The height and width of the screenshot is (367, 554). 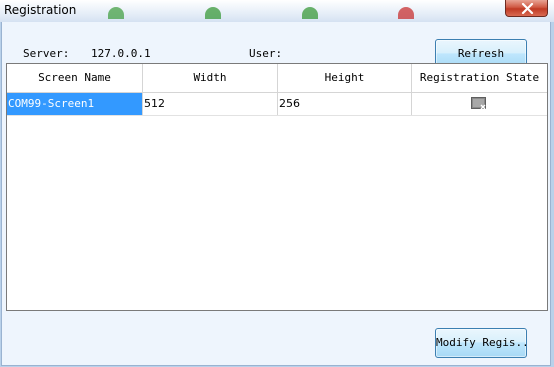 I want to click on cell-width-value: 512, so click(x=154, y=103).